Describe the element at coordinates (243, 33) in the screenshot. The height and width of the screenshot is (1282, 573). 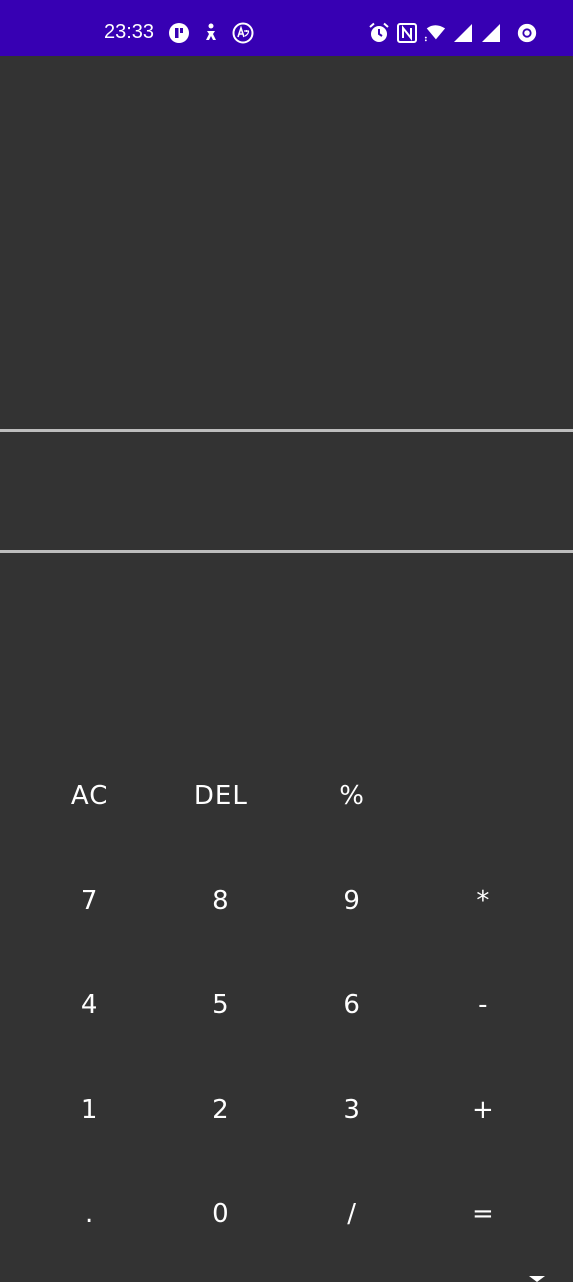
I see `translate-icon` at that location.